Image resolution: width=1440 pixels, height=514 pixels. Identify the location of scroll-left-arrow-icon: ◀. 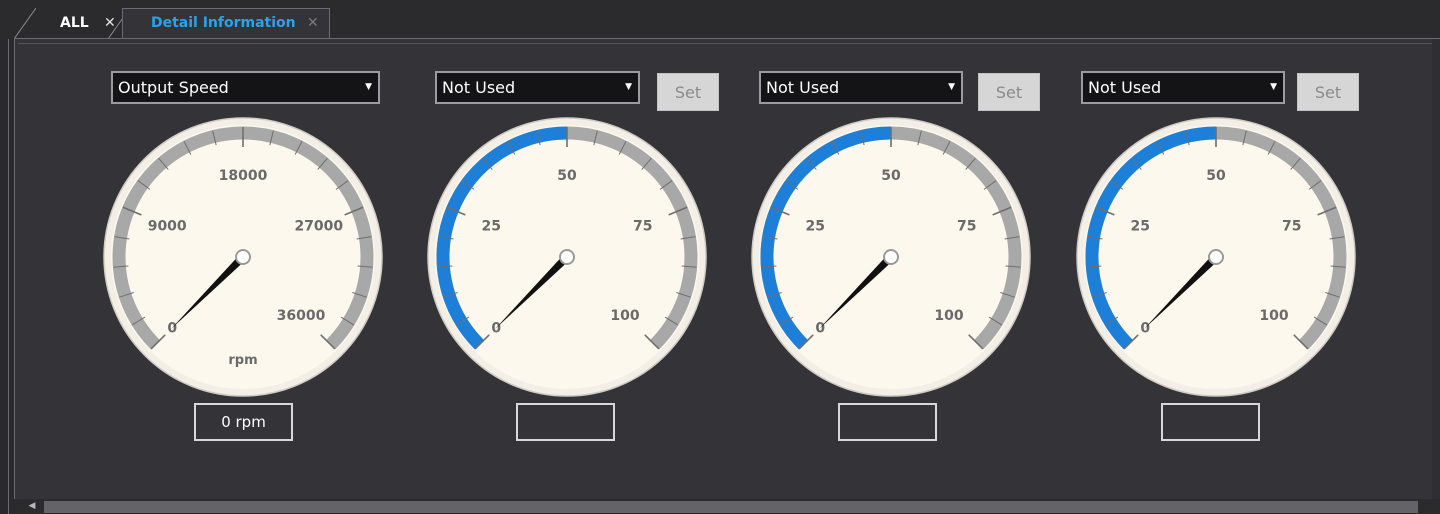
(32, 506).